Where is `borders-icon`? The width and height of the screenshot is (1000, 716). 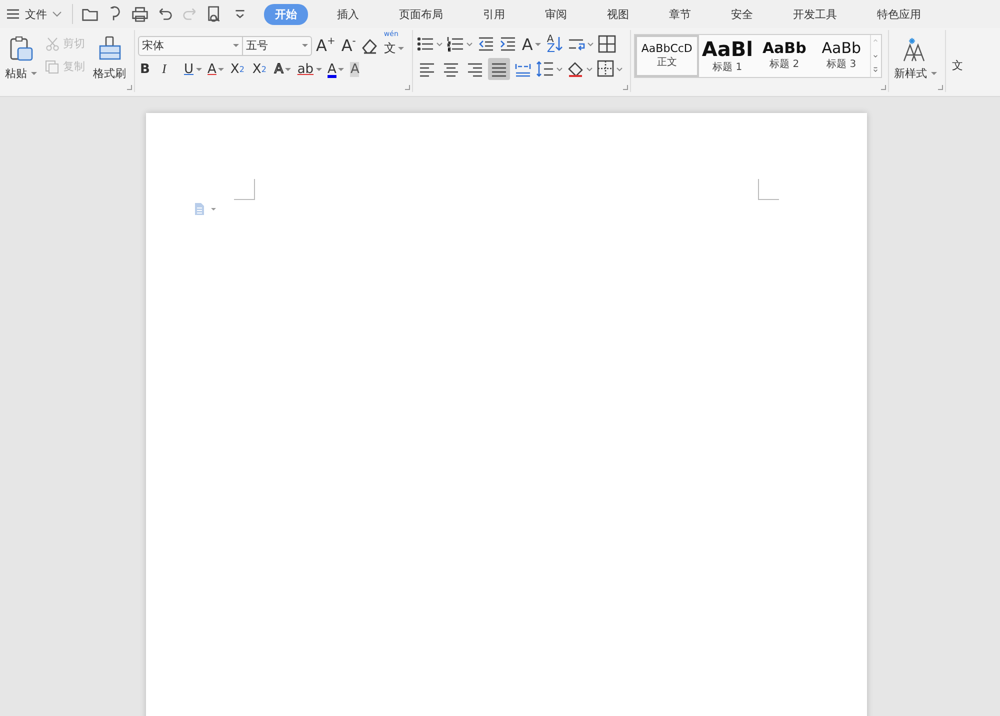
borders-icon is located at coordinates (610, 69).